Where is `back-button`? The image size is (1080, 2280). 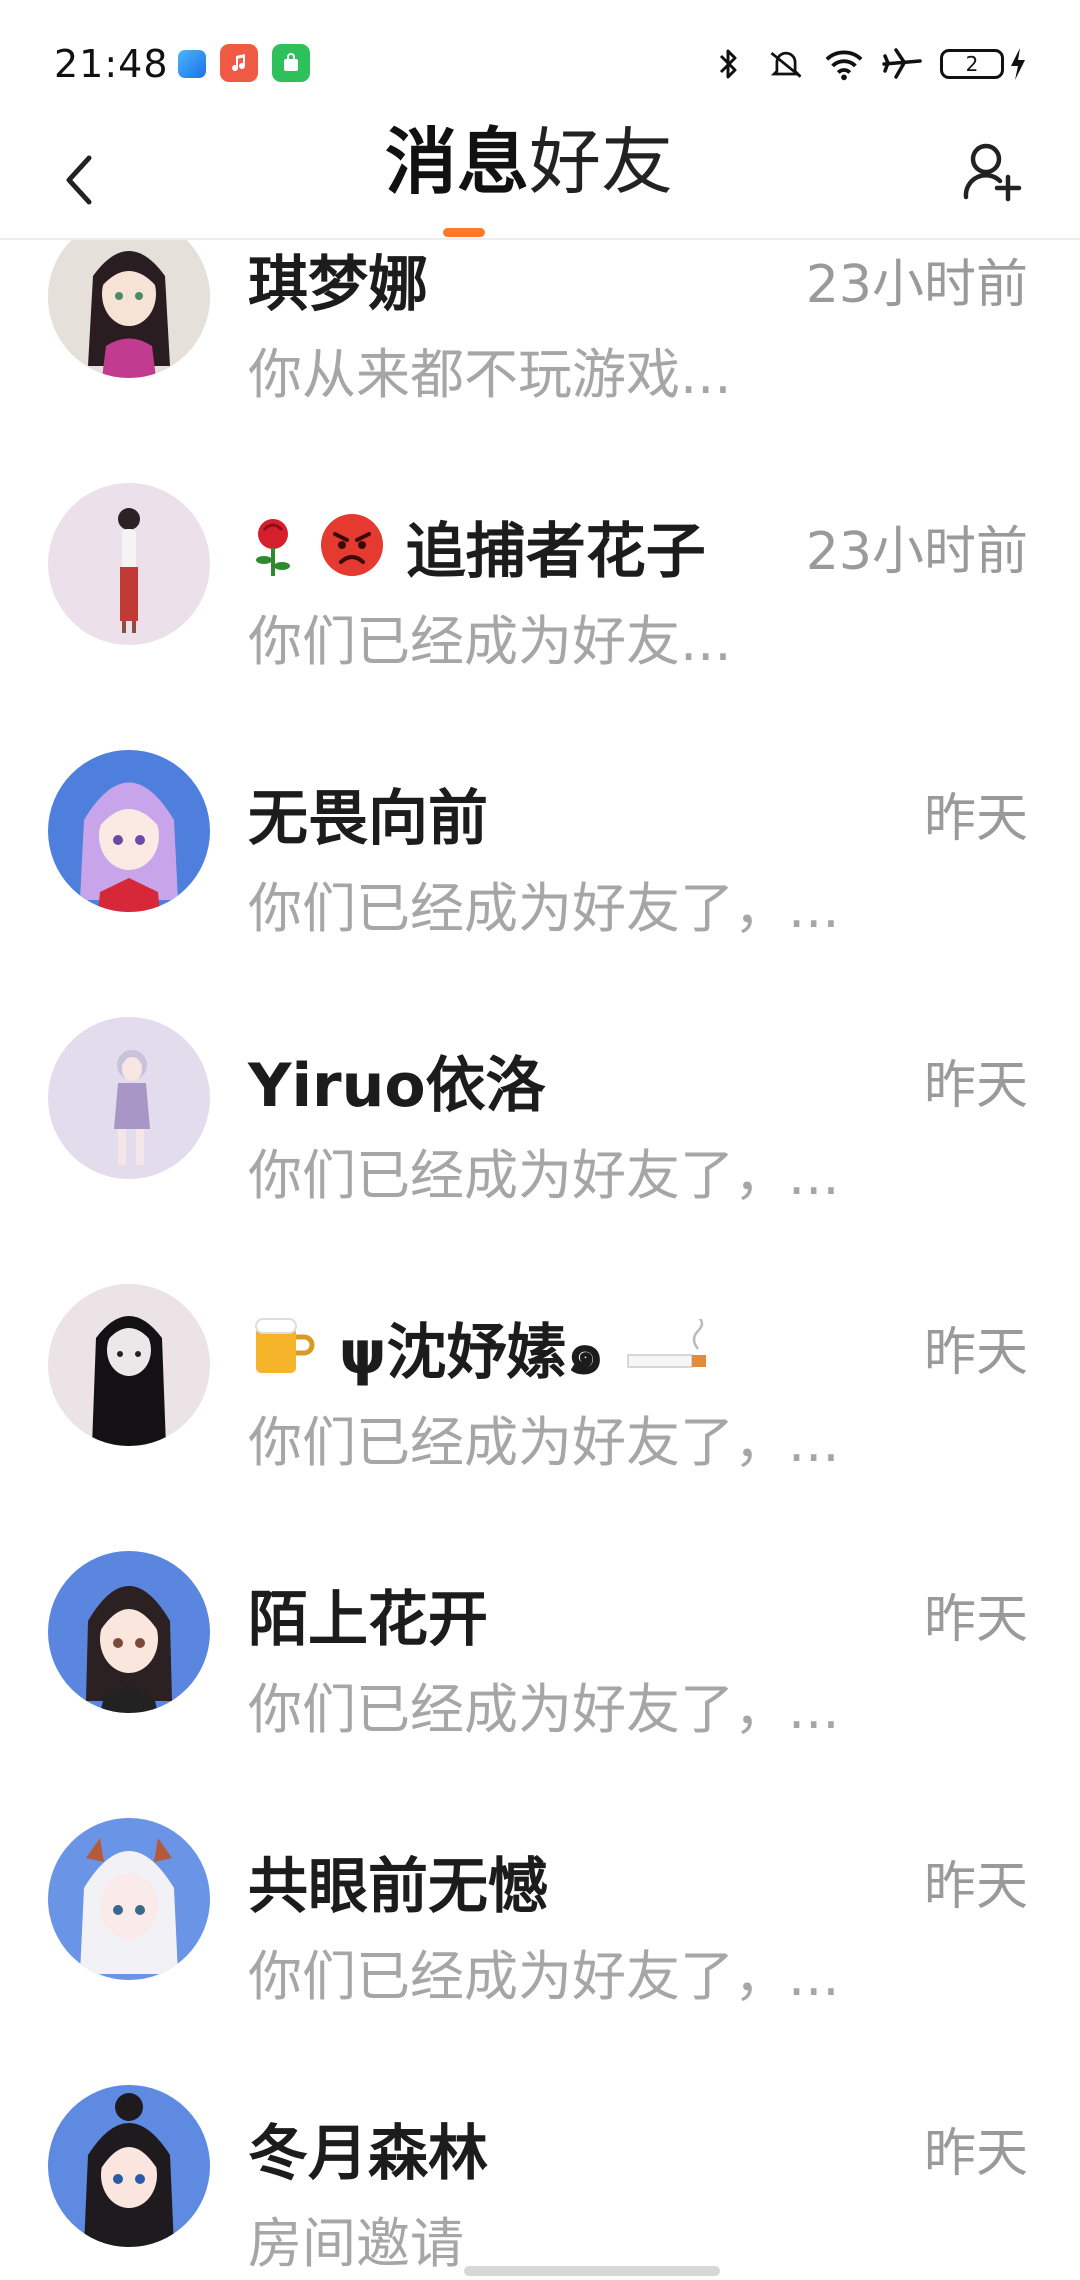 back-button is located at coordinates (79, 180).